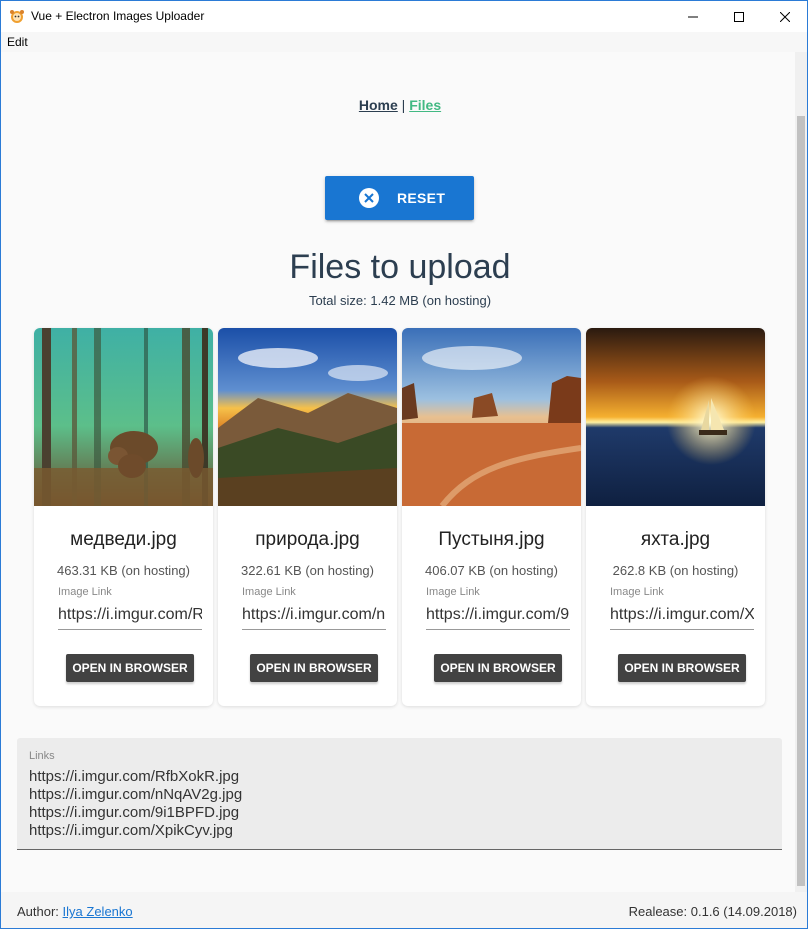  What do you see at coordinates (425, 105) in the screenshot?
I see `nav-link-files: Files` at bounding box center [425, 105].